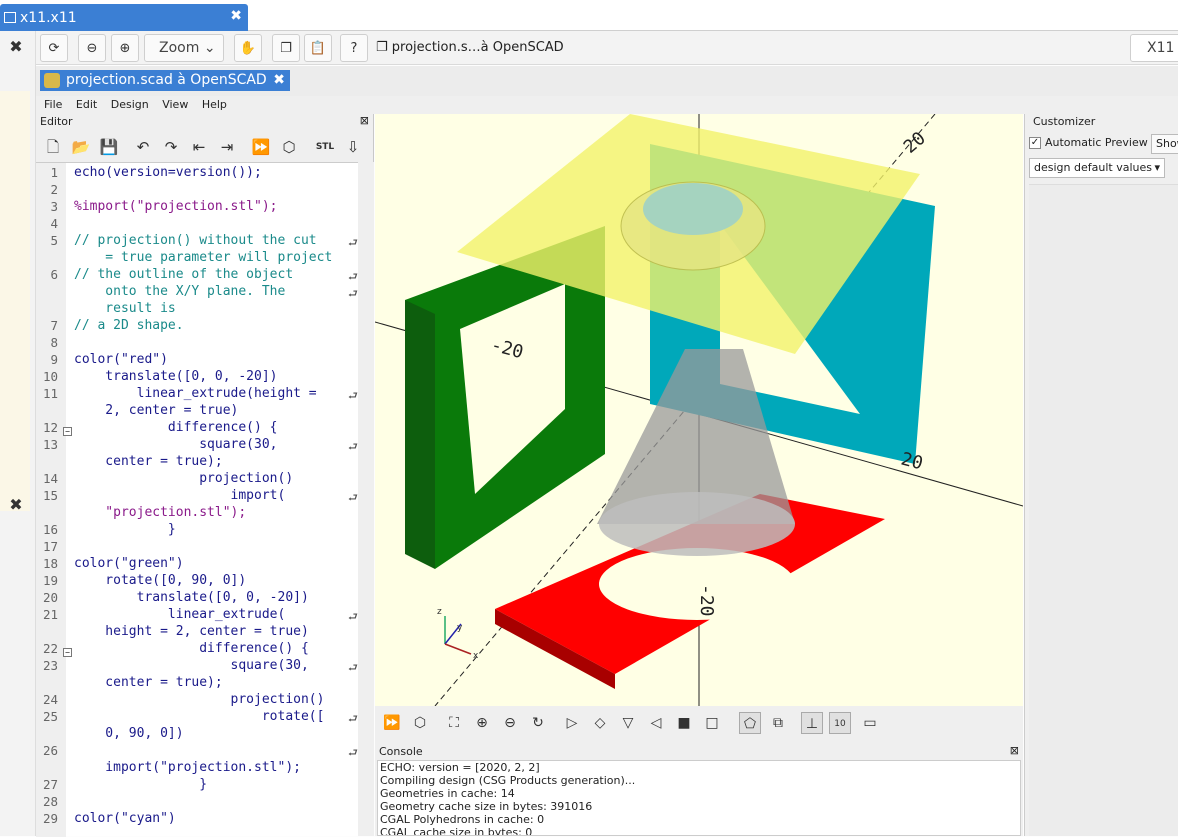 The width and height of the screenshot is (1178, 837). Describe the element at coordinates (143, 147) in the screenshot. I see `undo-icon: ↶` at that location.